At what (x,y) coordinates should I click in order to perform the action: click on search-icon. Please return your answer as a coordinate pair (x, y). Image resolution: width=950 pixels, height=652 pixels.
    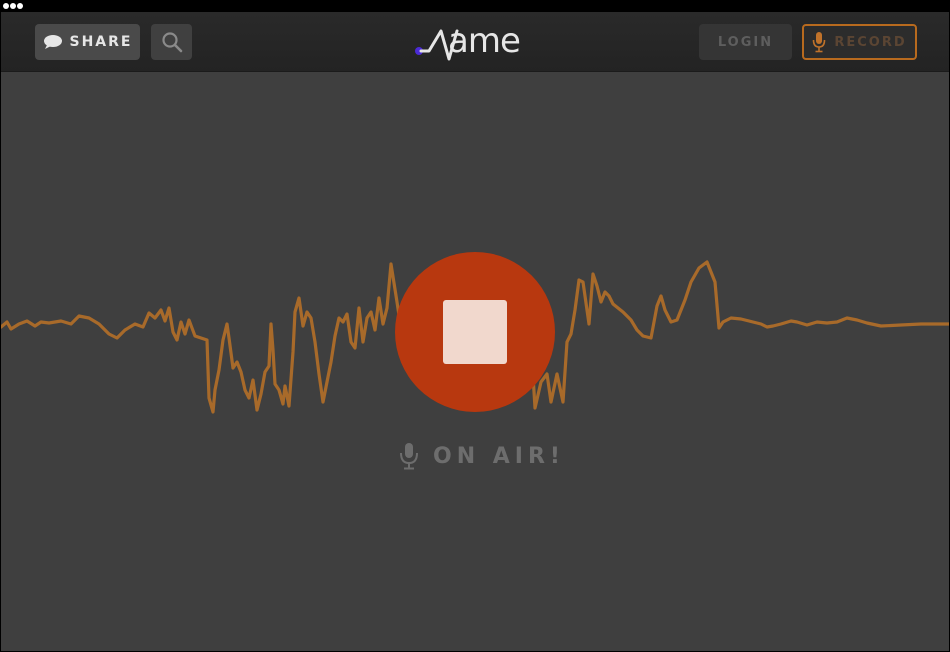
    Looking at the image, I should click on (171, 42).